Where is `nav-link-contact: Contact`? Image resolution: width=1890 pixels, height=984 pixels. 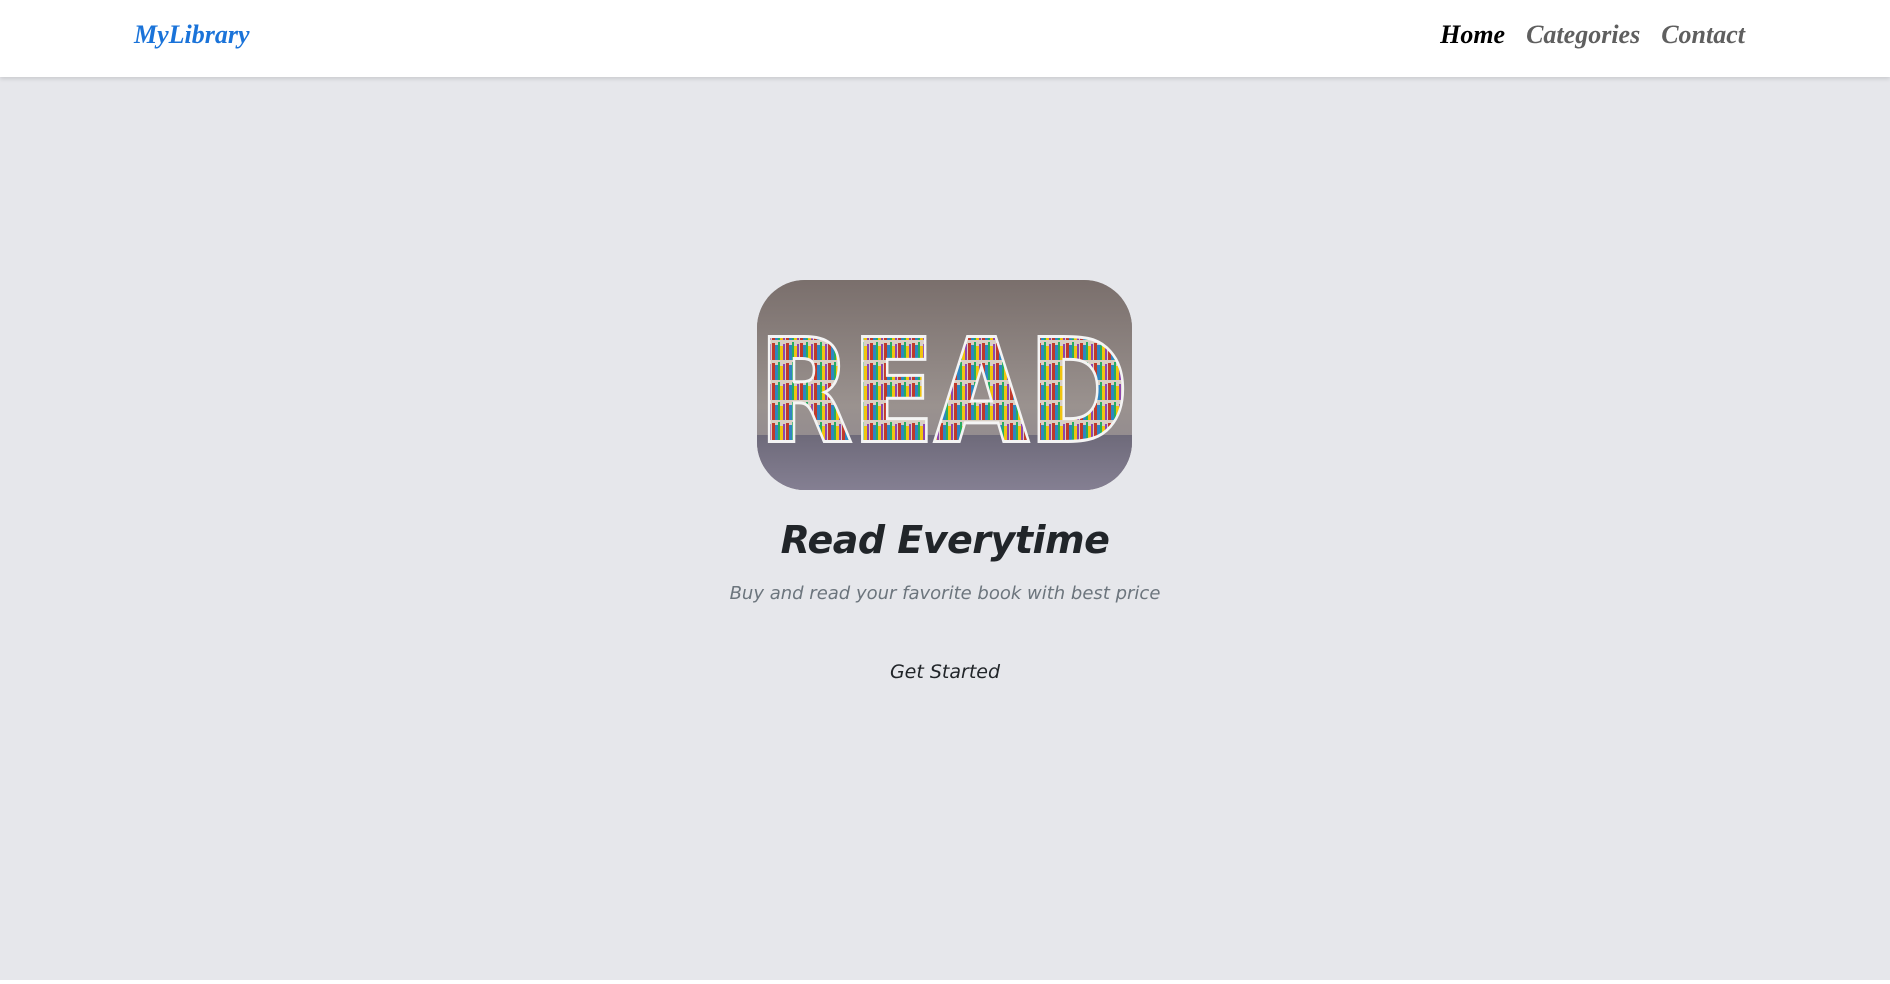
nav-link-contact: Contact is located at coordinates (1703, 35).